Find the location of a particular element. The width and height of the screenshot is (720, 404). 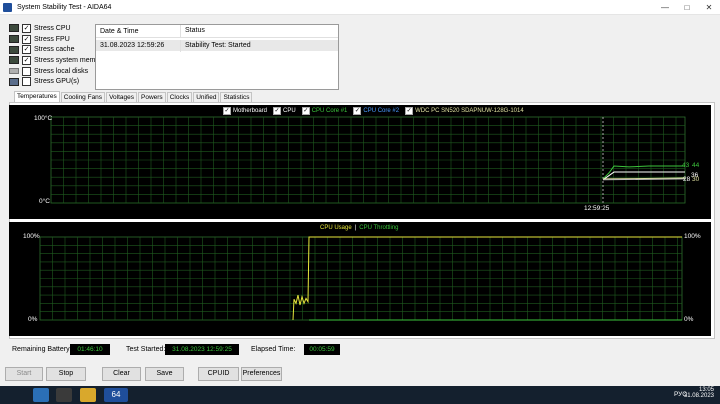

temp-value-5: 30 is located at coordinates (696, 179).